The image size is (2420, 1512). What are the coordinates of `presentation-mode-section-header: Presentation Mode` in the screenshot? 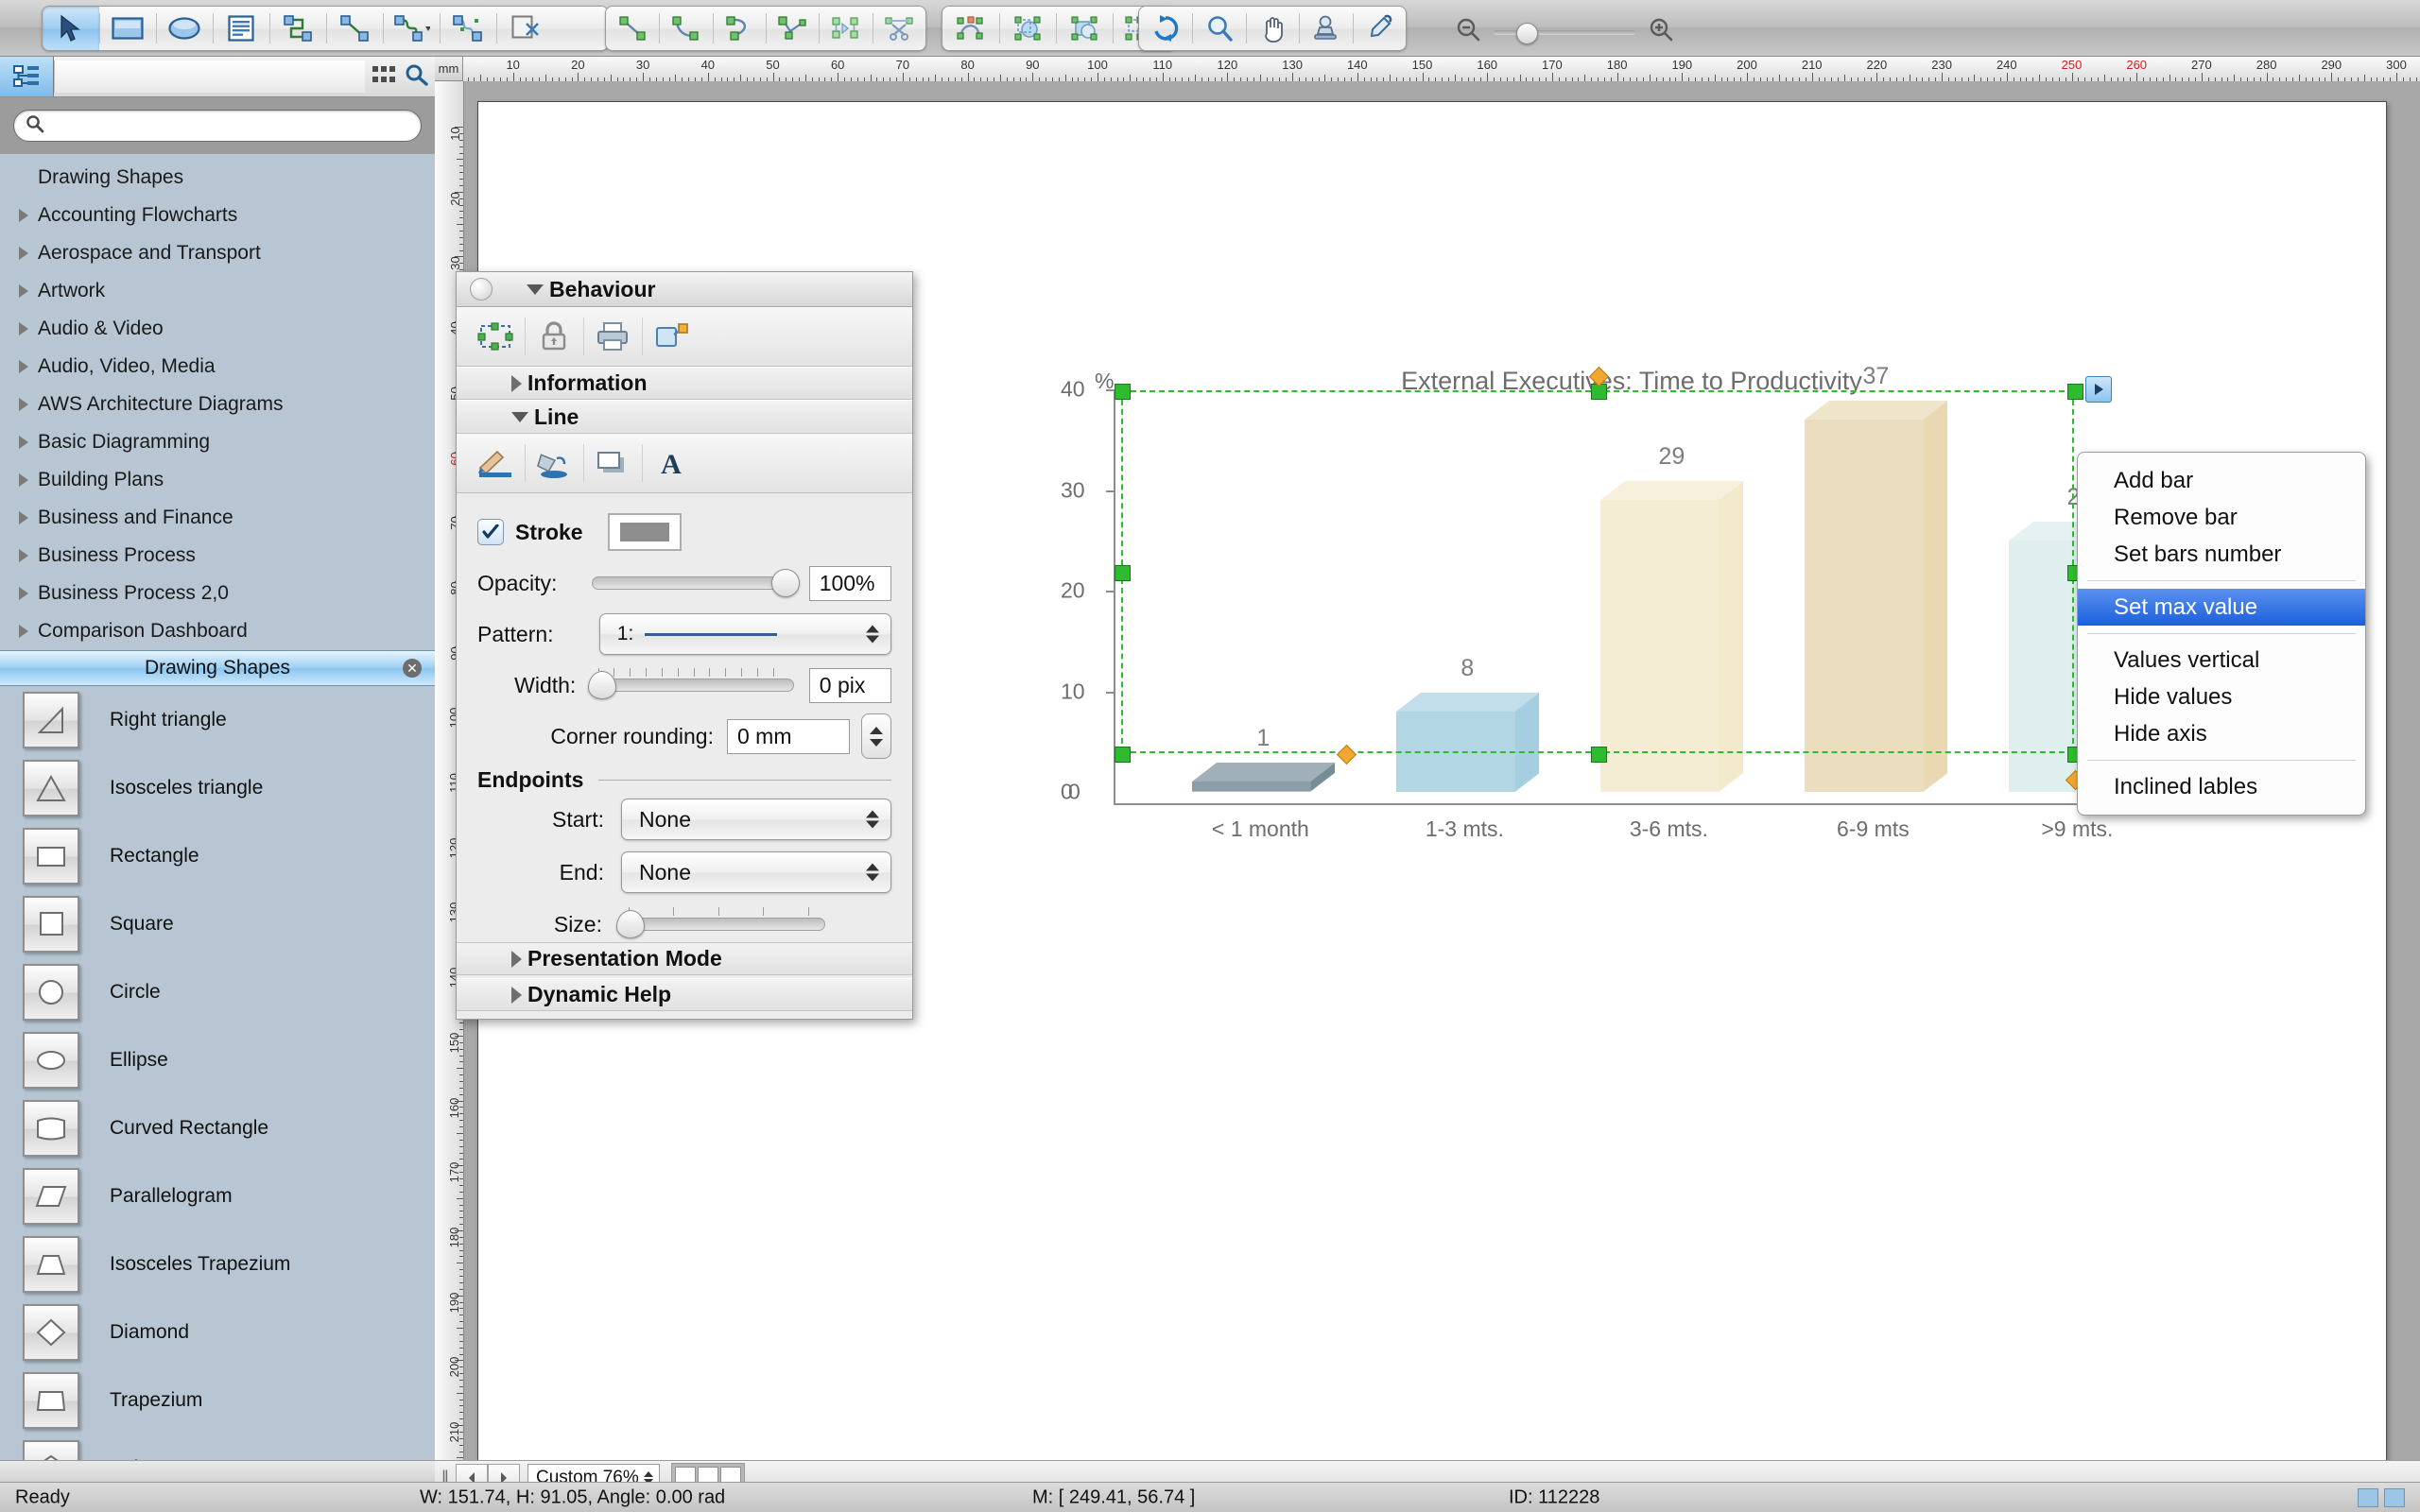 It's located at (685, 958).